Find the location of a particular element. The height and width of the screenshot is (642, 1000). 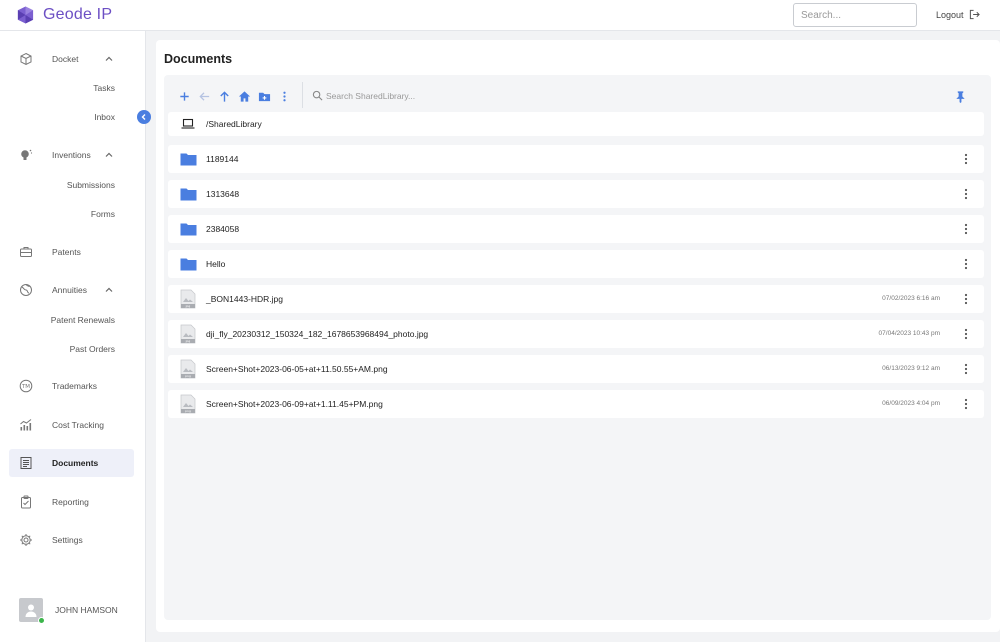

sidebar-item-label: Documents is located at coordinates (75, 463).